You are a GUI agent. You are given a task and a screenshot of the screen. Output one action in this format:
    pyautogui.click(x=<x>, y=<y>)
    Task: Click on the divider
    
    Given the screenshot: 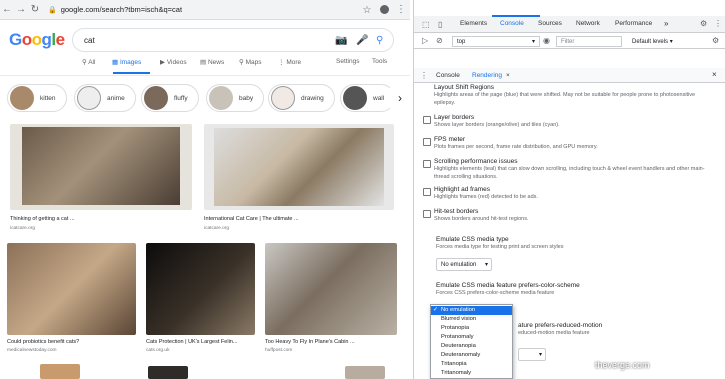 What is the action you would take?
    pyautogui.click(x=205, y=75)
    